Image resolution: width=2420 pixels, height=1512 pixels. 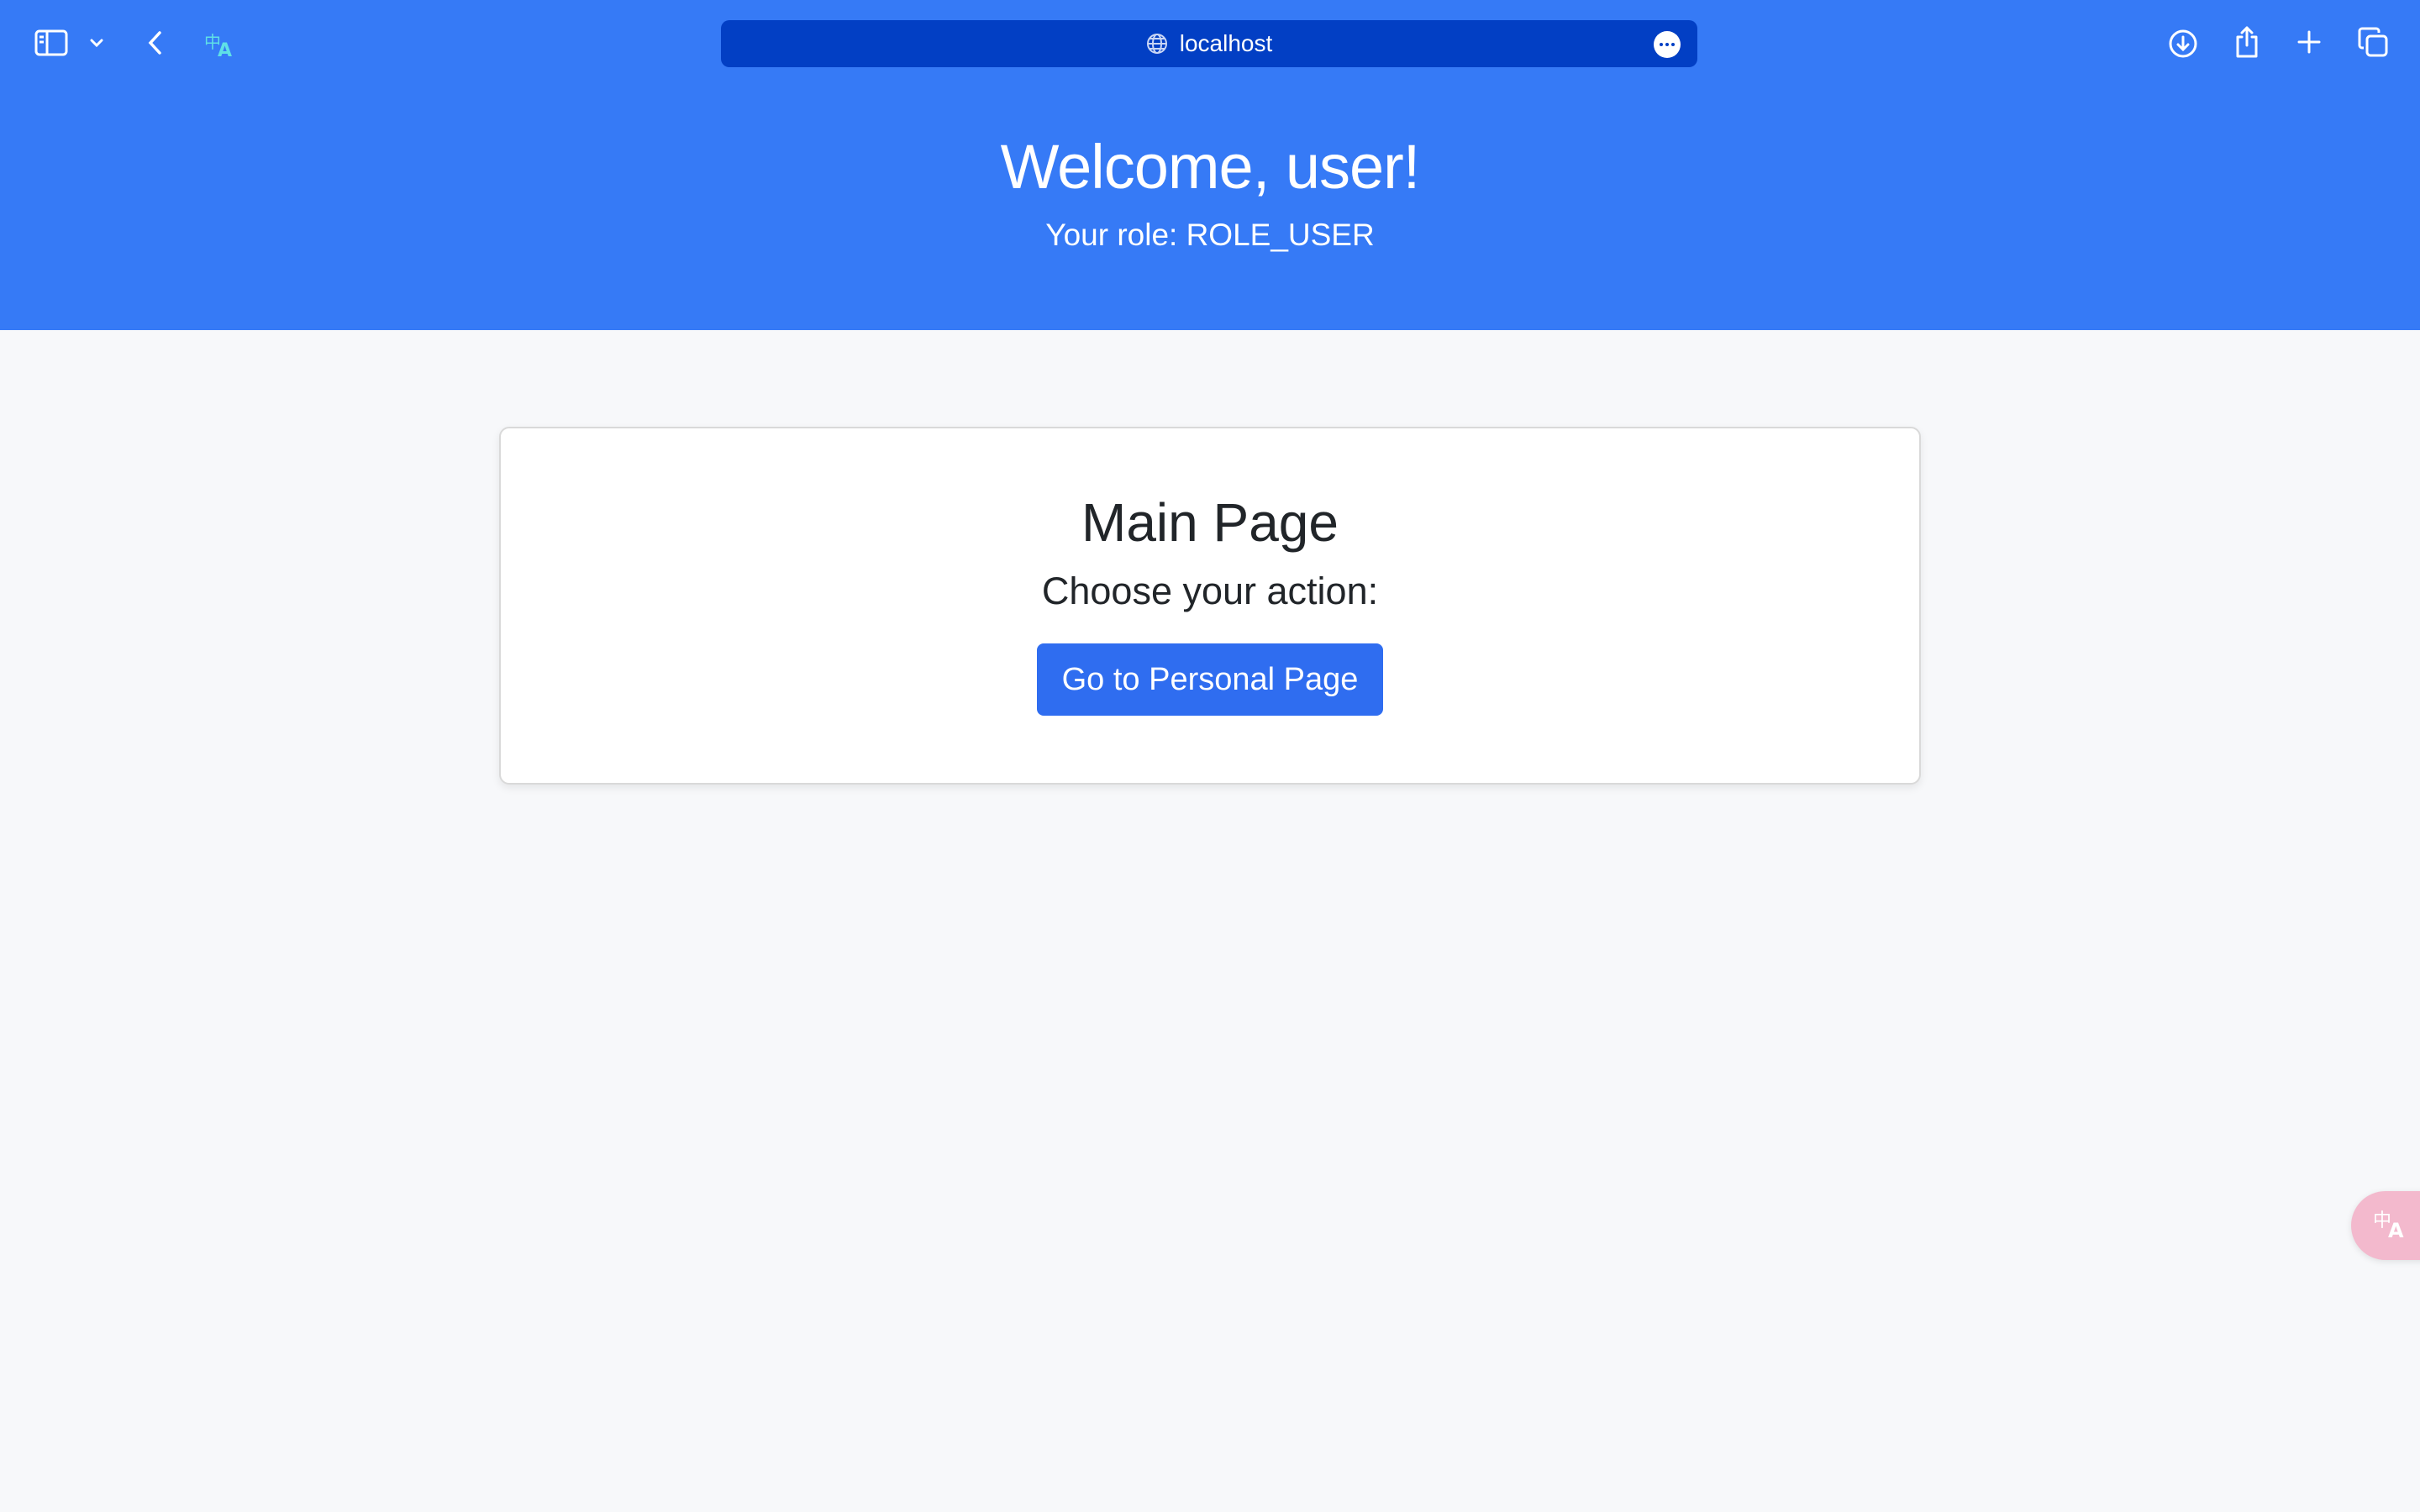 What do you see at coordinates (1210, 167) in the screenshot?
I see `welcome-title: Welcome, user!` at bounding box center [1210, 167].